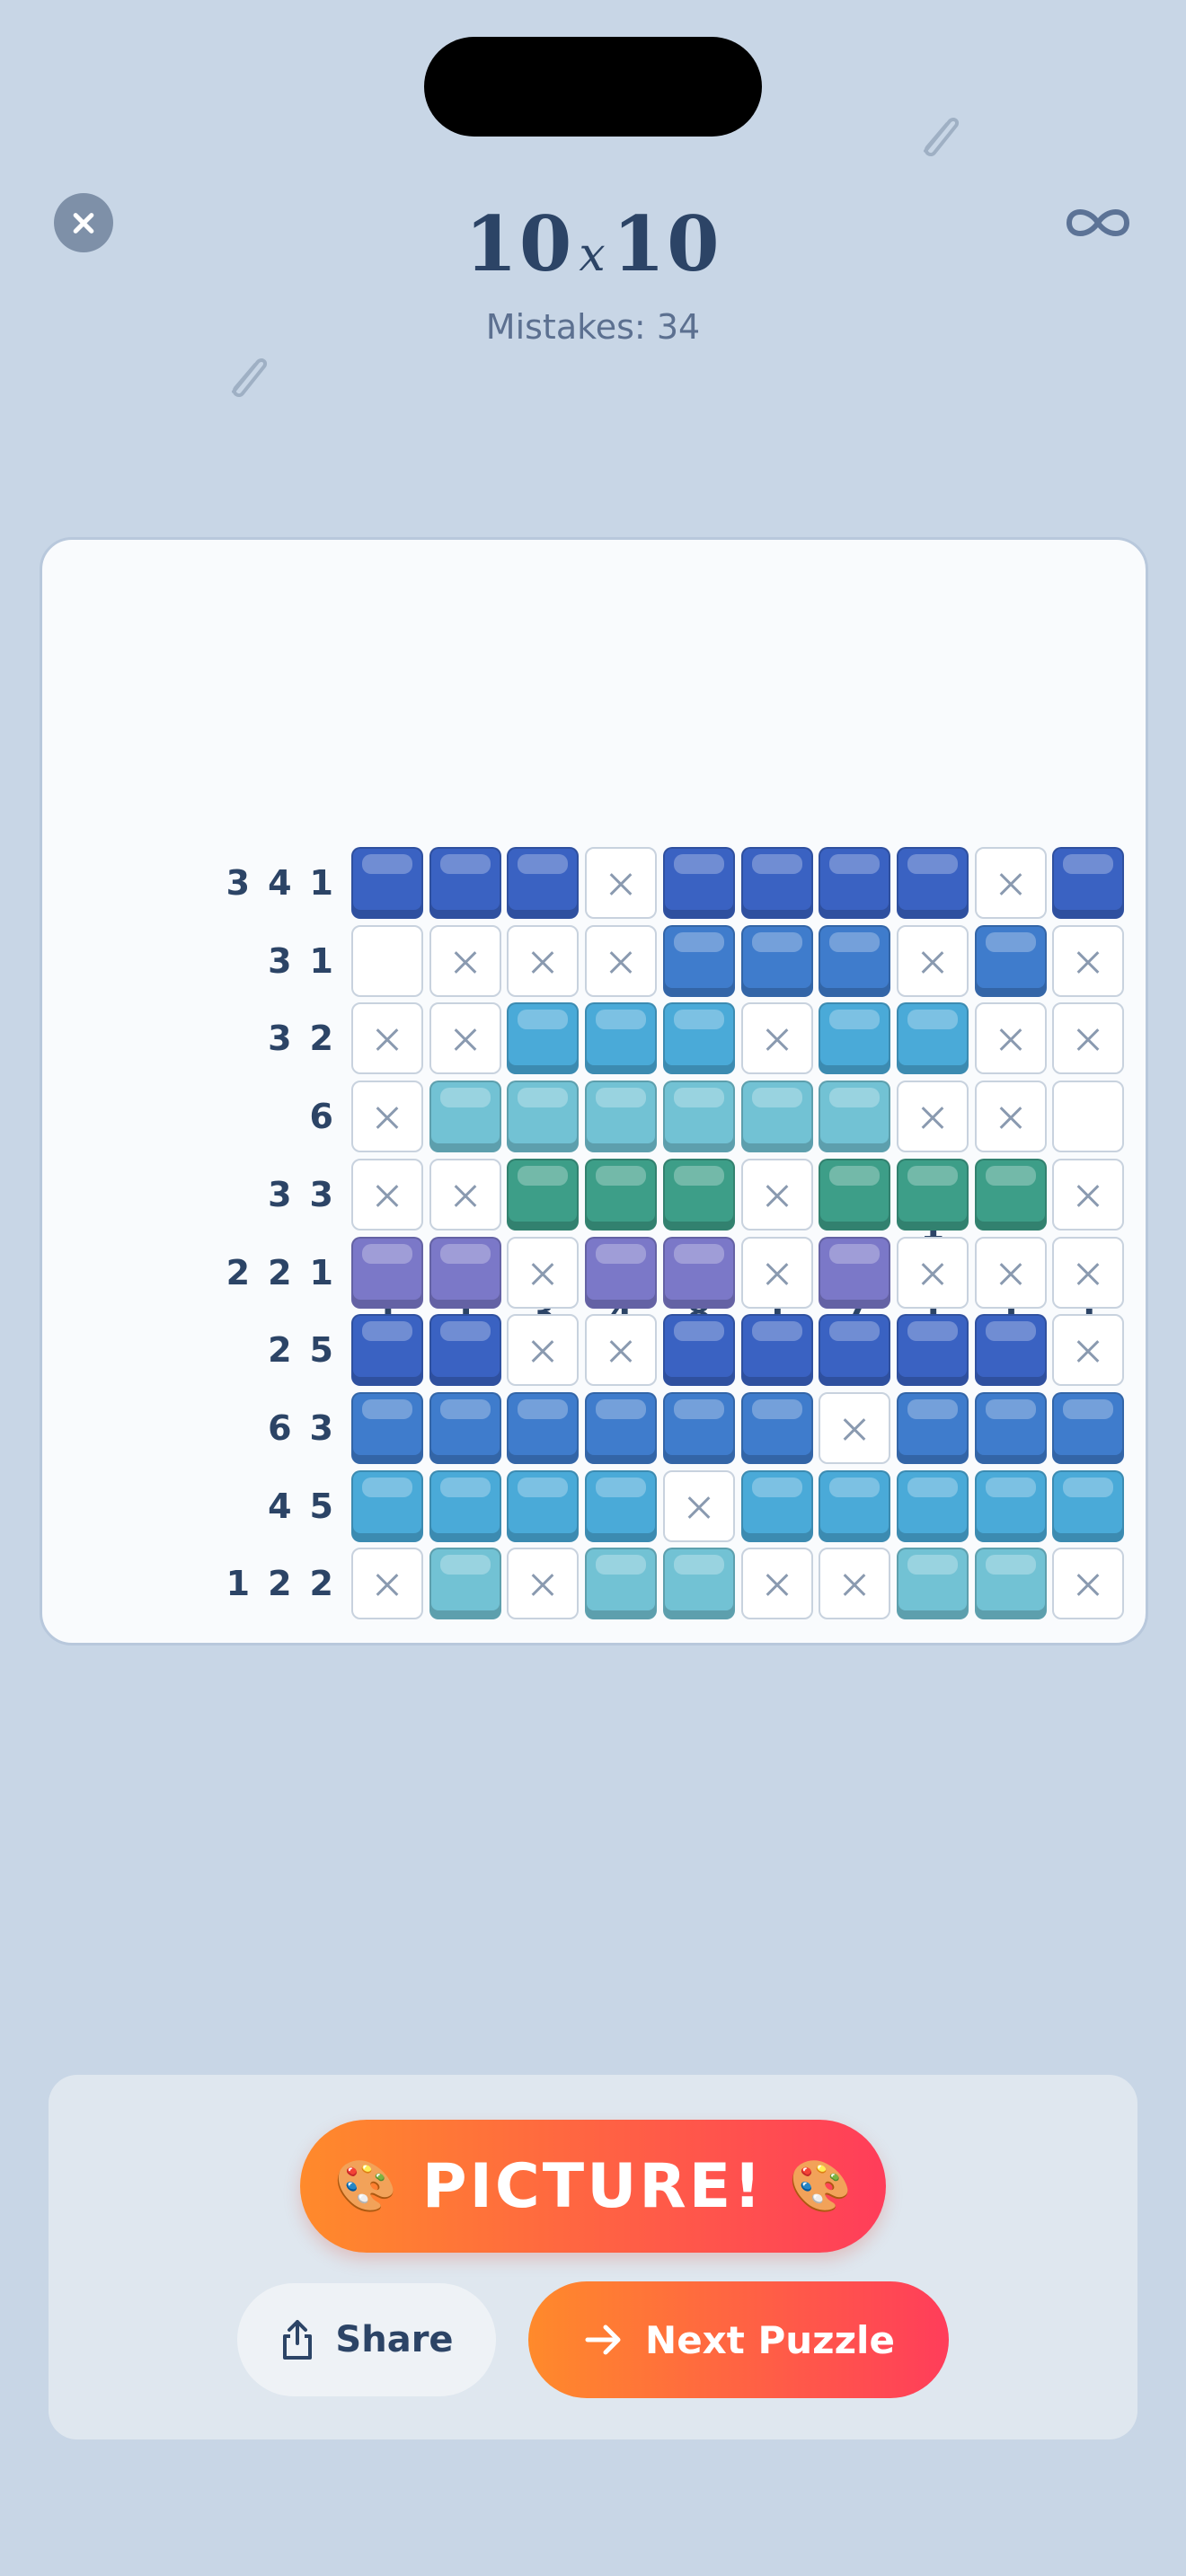  Describe the element at coordinates (593, 2186) in the screenshot. I see `picture-button: 🎨 PICTURE! 🎨` at that location.